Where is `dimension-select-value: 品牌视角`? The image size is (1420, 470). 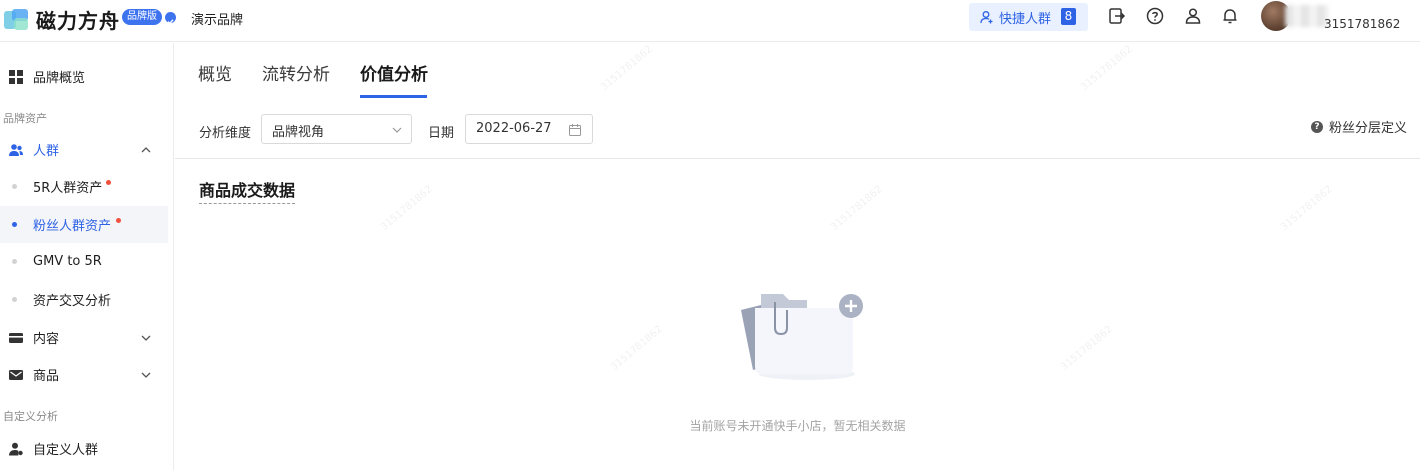
dimension-select-value: 品牌视角 is located at coordinates (298, 132).